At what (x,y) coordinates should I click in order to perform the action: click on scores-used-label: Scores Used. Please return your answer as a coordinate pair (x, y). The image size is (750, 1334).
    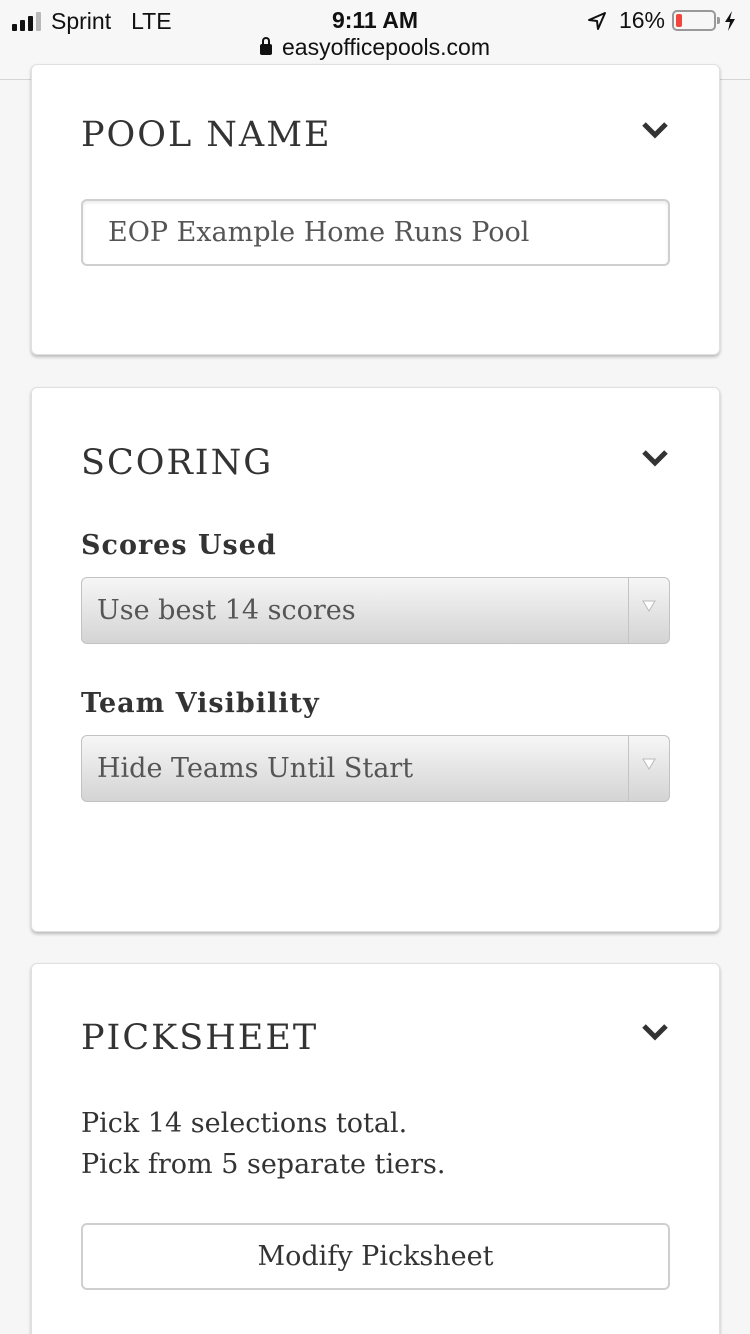
    Looking at the image, I should click on (179, 545).